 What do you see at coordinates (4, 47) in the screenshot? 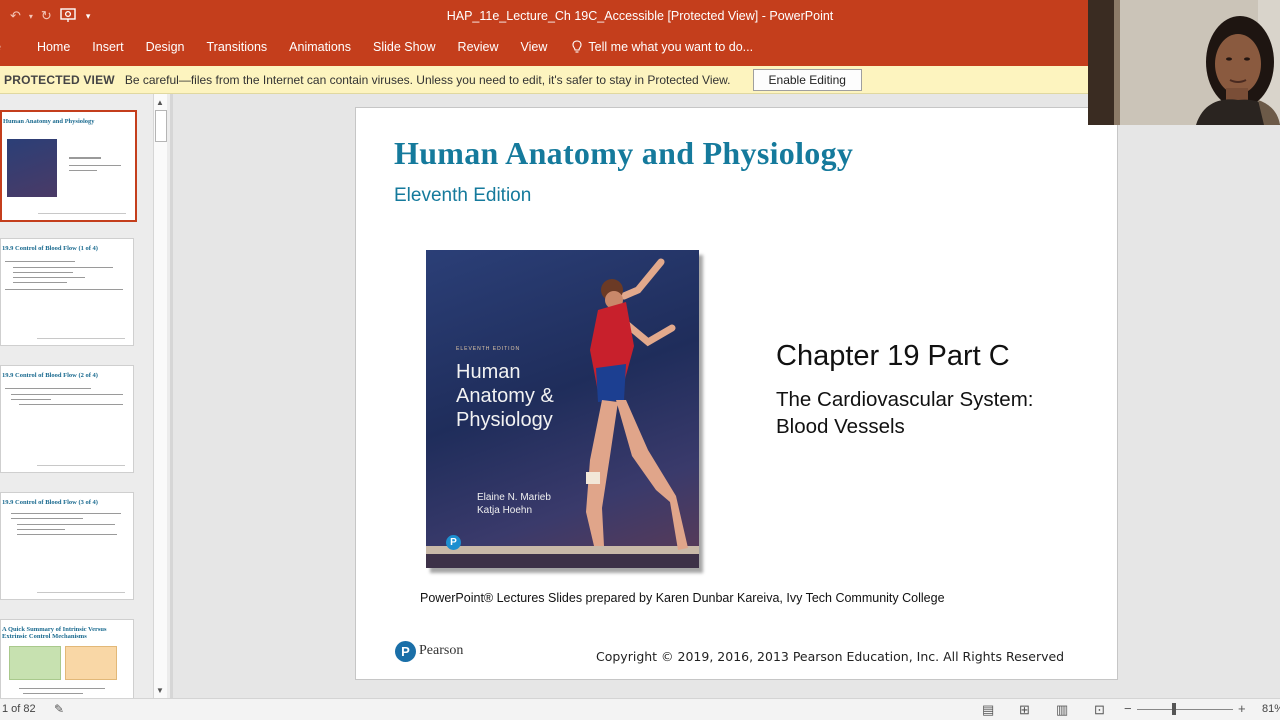
I see `tab-file: e` at bounding box center [4, 47].